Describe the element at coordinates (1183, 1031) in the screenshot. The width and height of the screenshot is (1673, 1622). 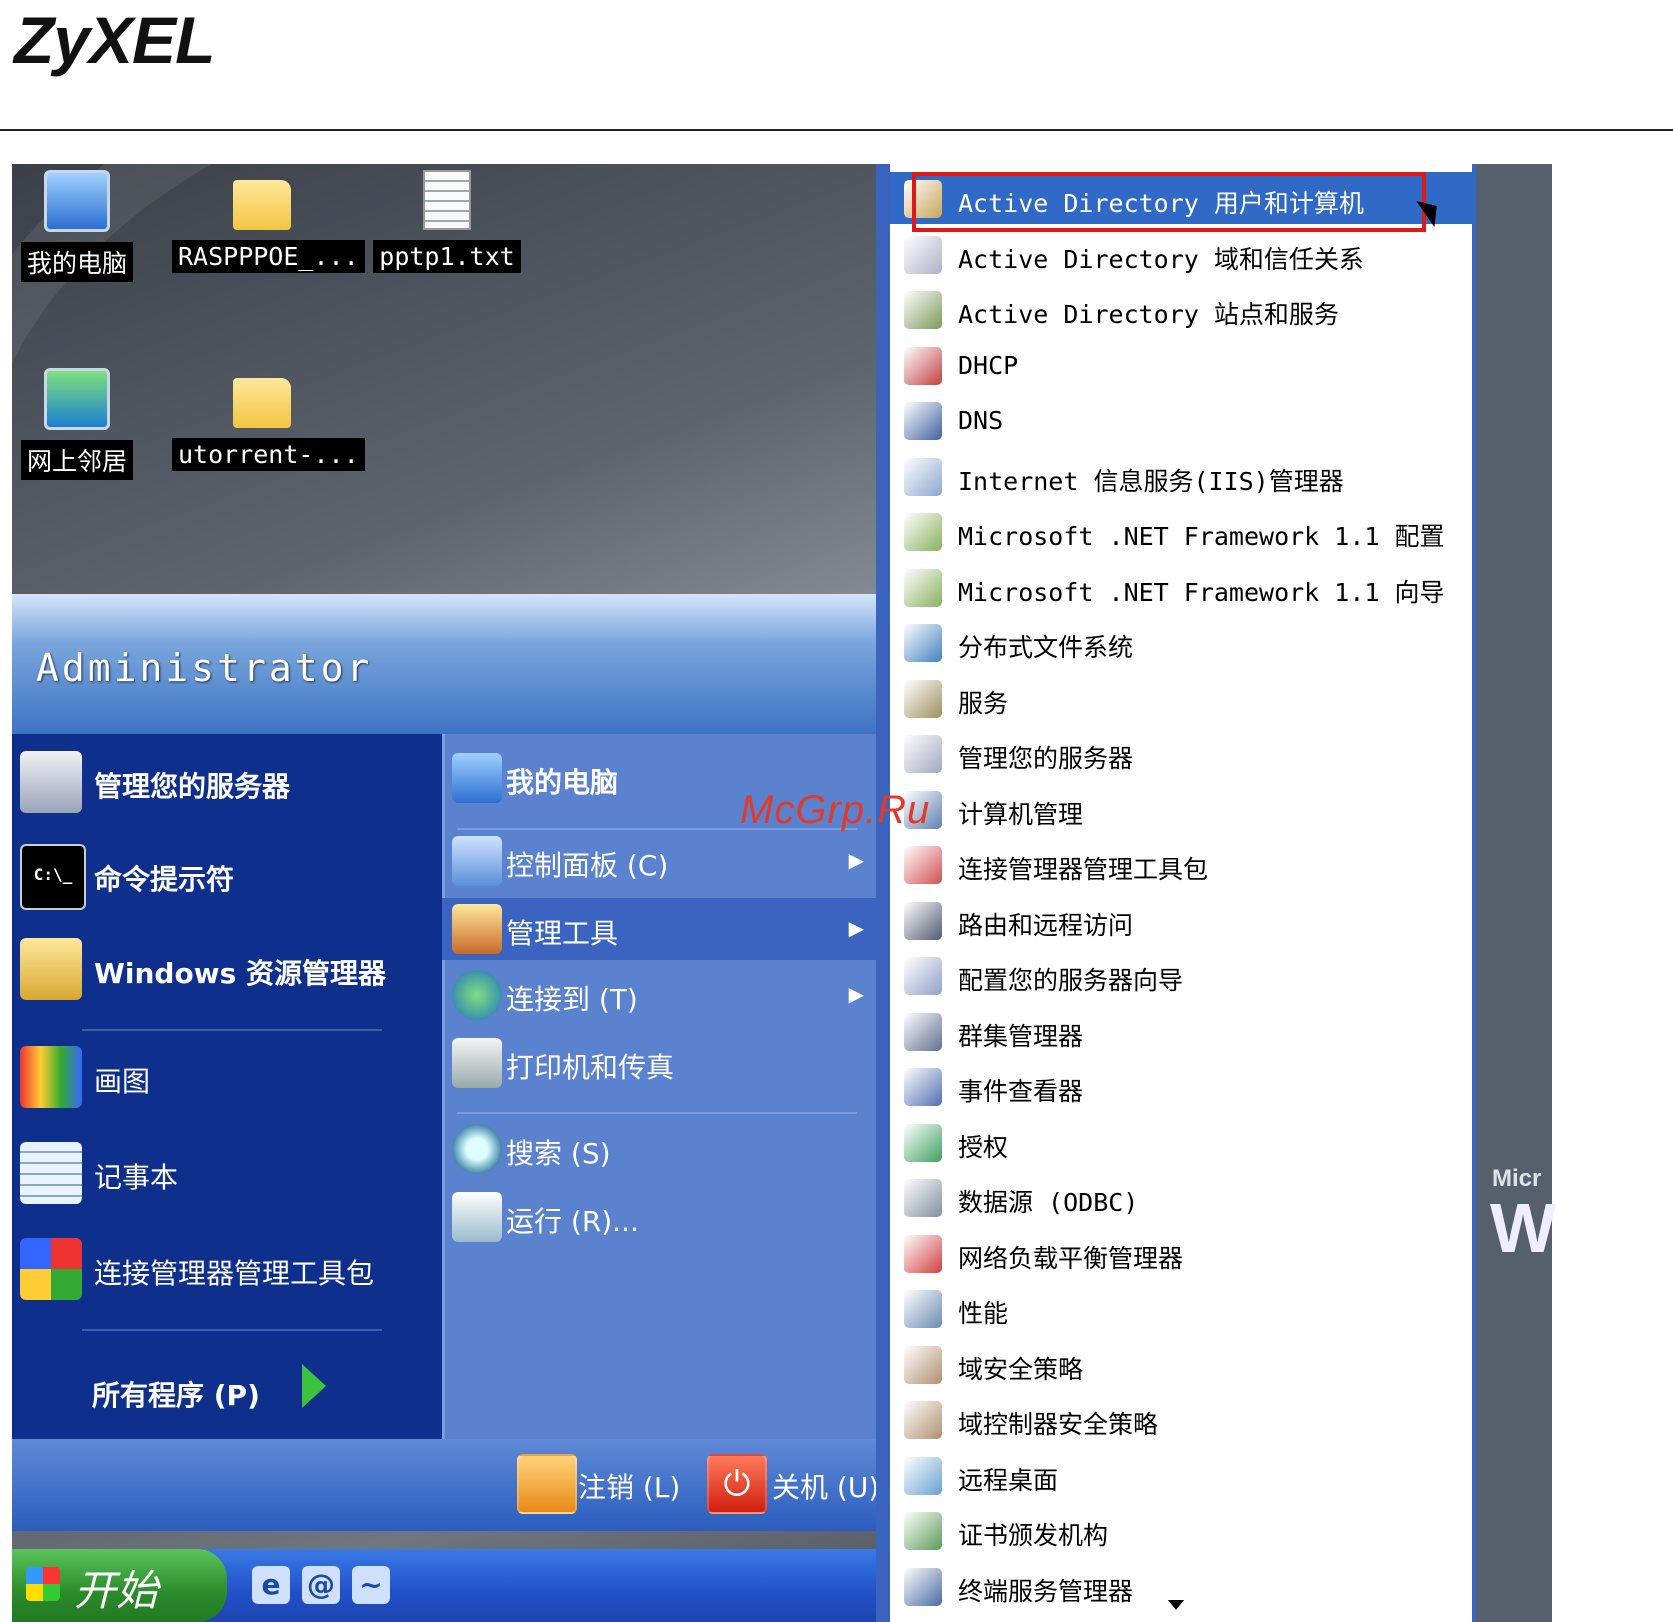
I see `admin-tool-item: 群集管理器` at that location.